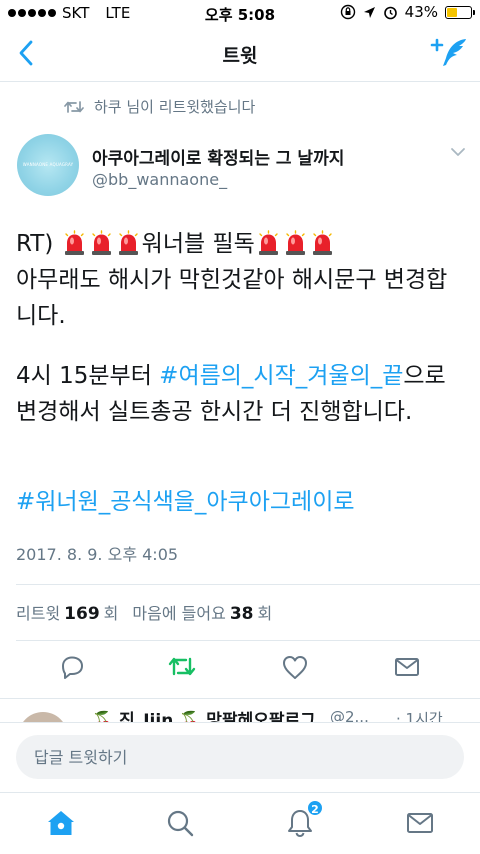 This screenshot has height=854, width=480. I want to click on status-right: 43%, so click(407, 12).